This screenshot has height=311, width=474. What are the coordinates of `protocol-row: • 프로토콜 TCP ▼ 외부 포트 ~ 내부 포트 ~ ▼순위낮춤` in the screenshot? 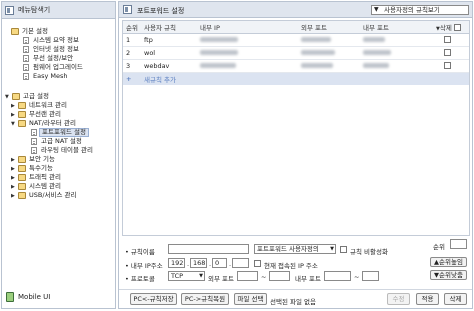 It's located at (296, 276).